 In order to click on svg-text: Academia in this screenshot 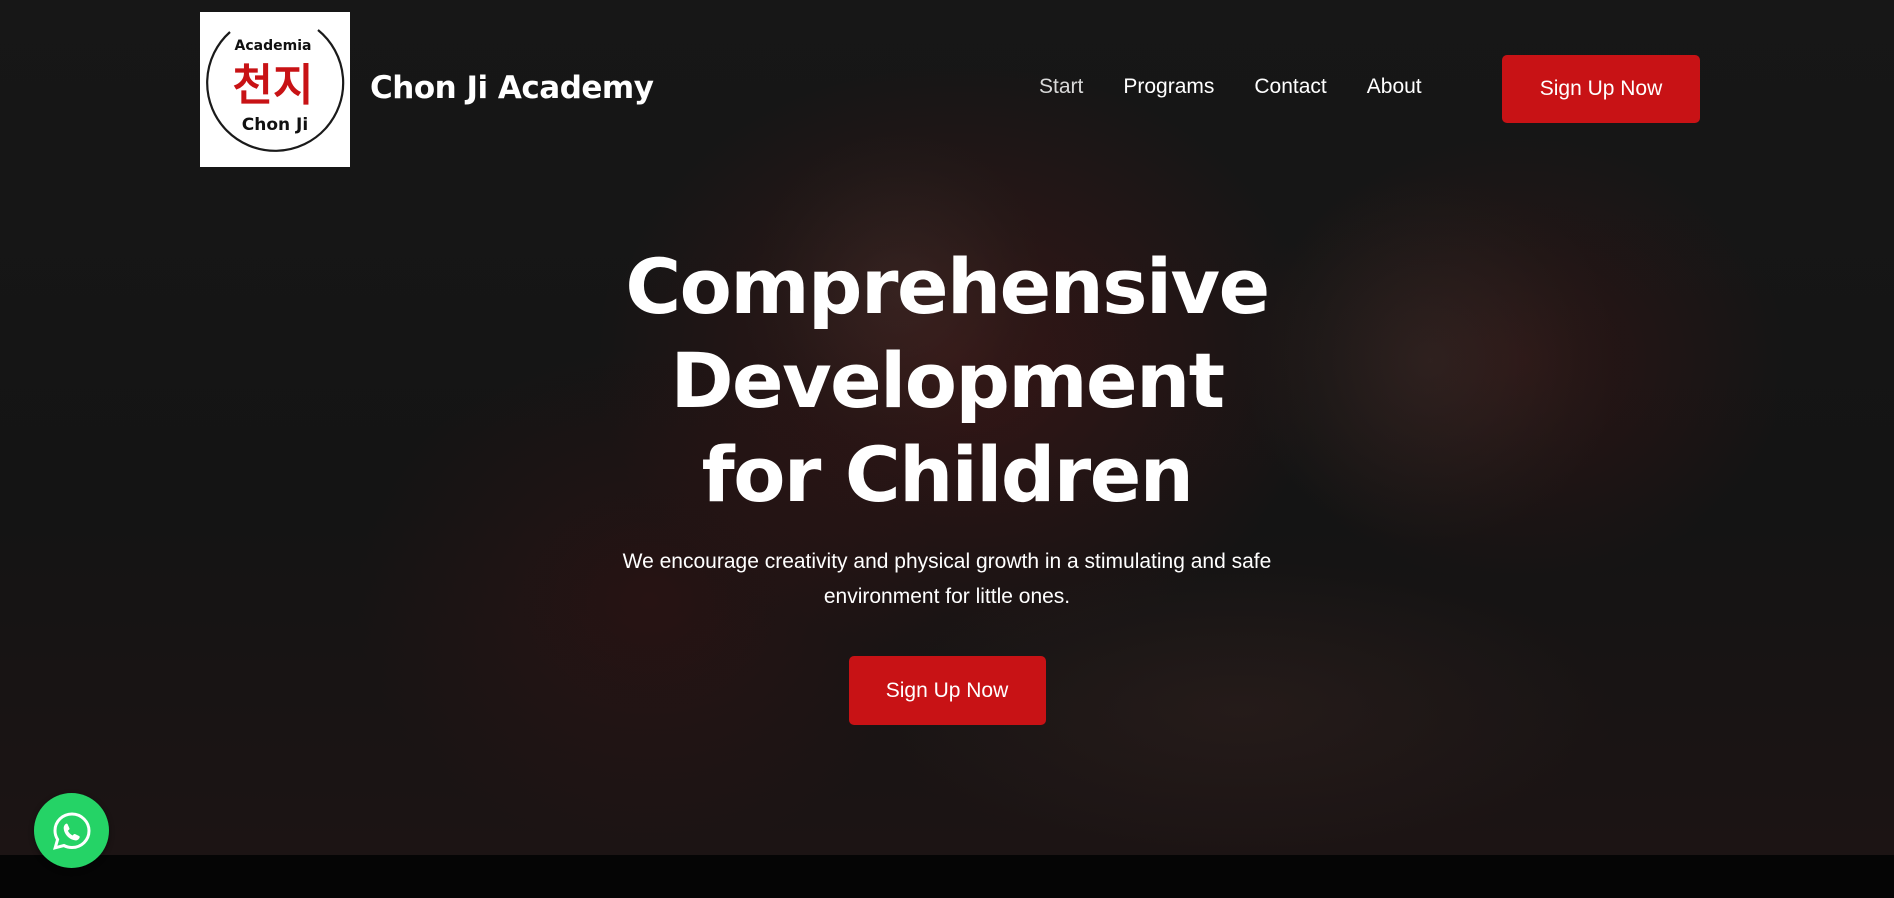, I will do `click(273, 46)`.